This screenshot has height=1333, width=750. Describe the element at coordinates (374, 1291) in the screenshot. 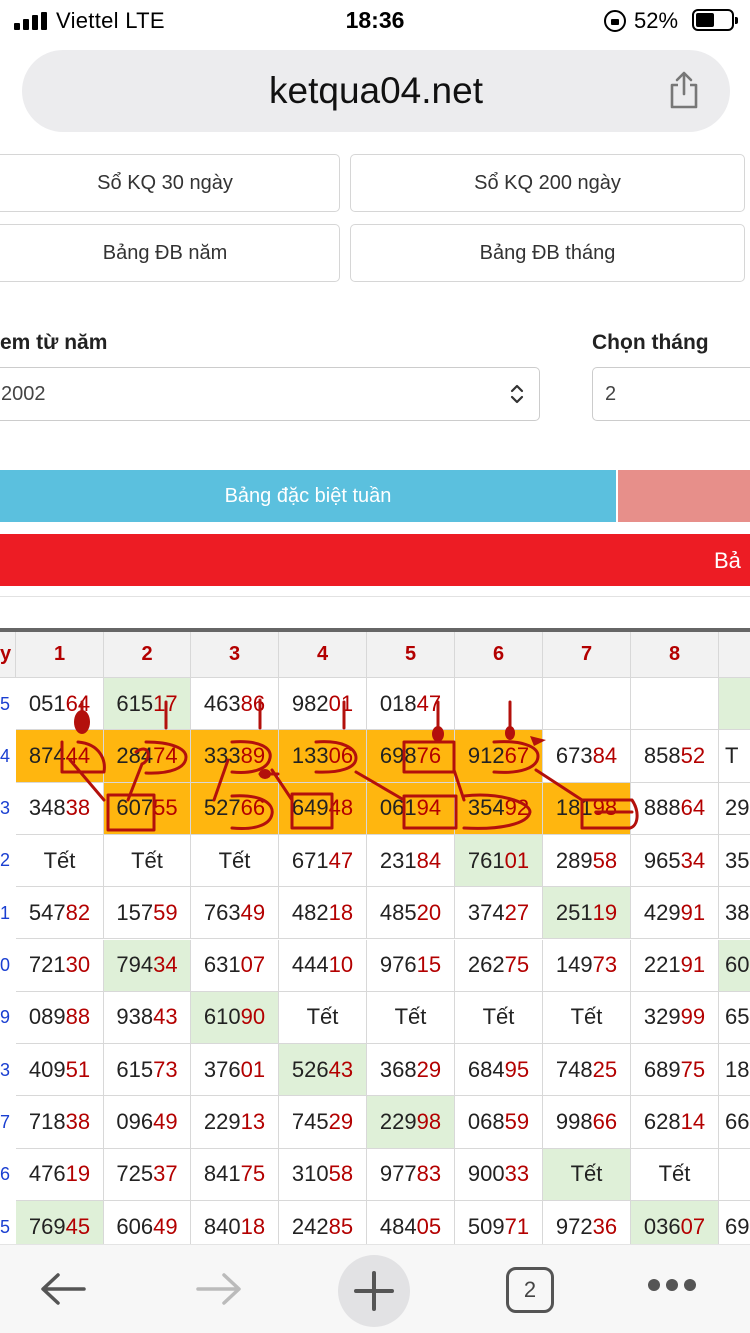

I see `new-tab-button` at that location.